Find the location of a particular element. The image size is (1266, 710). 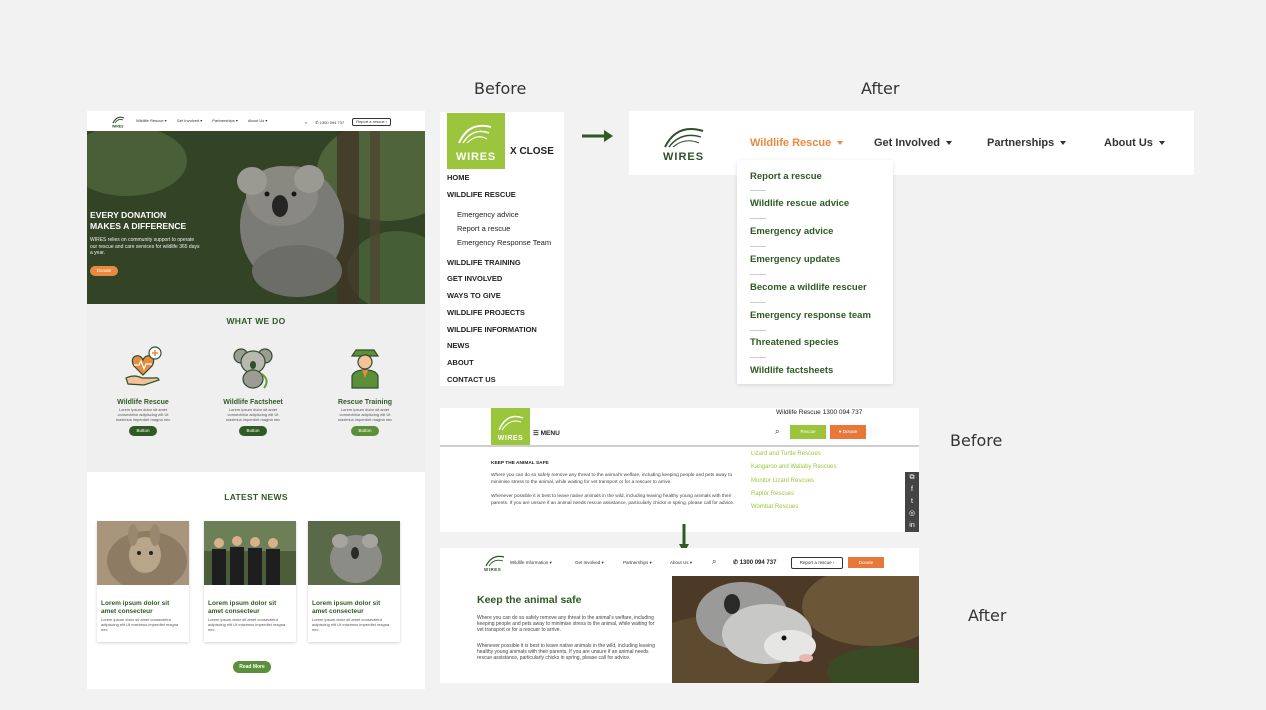

dropdown-item: Emergency advice is located at coordinates (791, 231).